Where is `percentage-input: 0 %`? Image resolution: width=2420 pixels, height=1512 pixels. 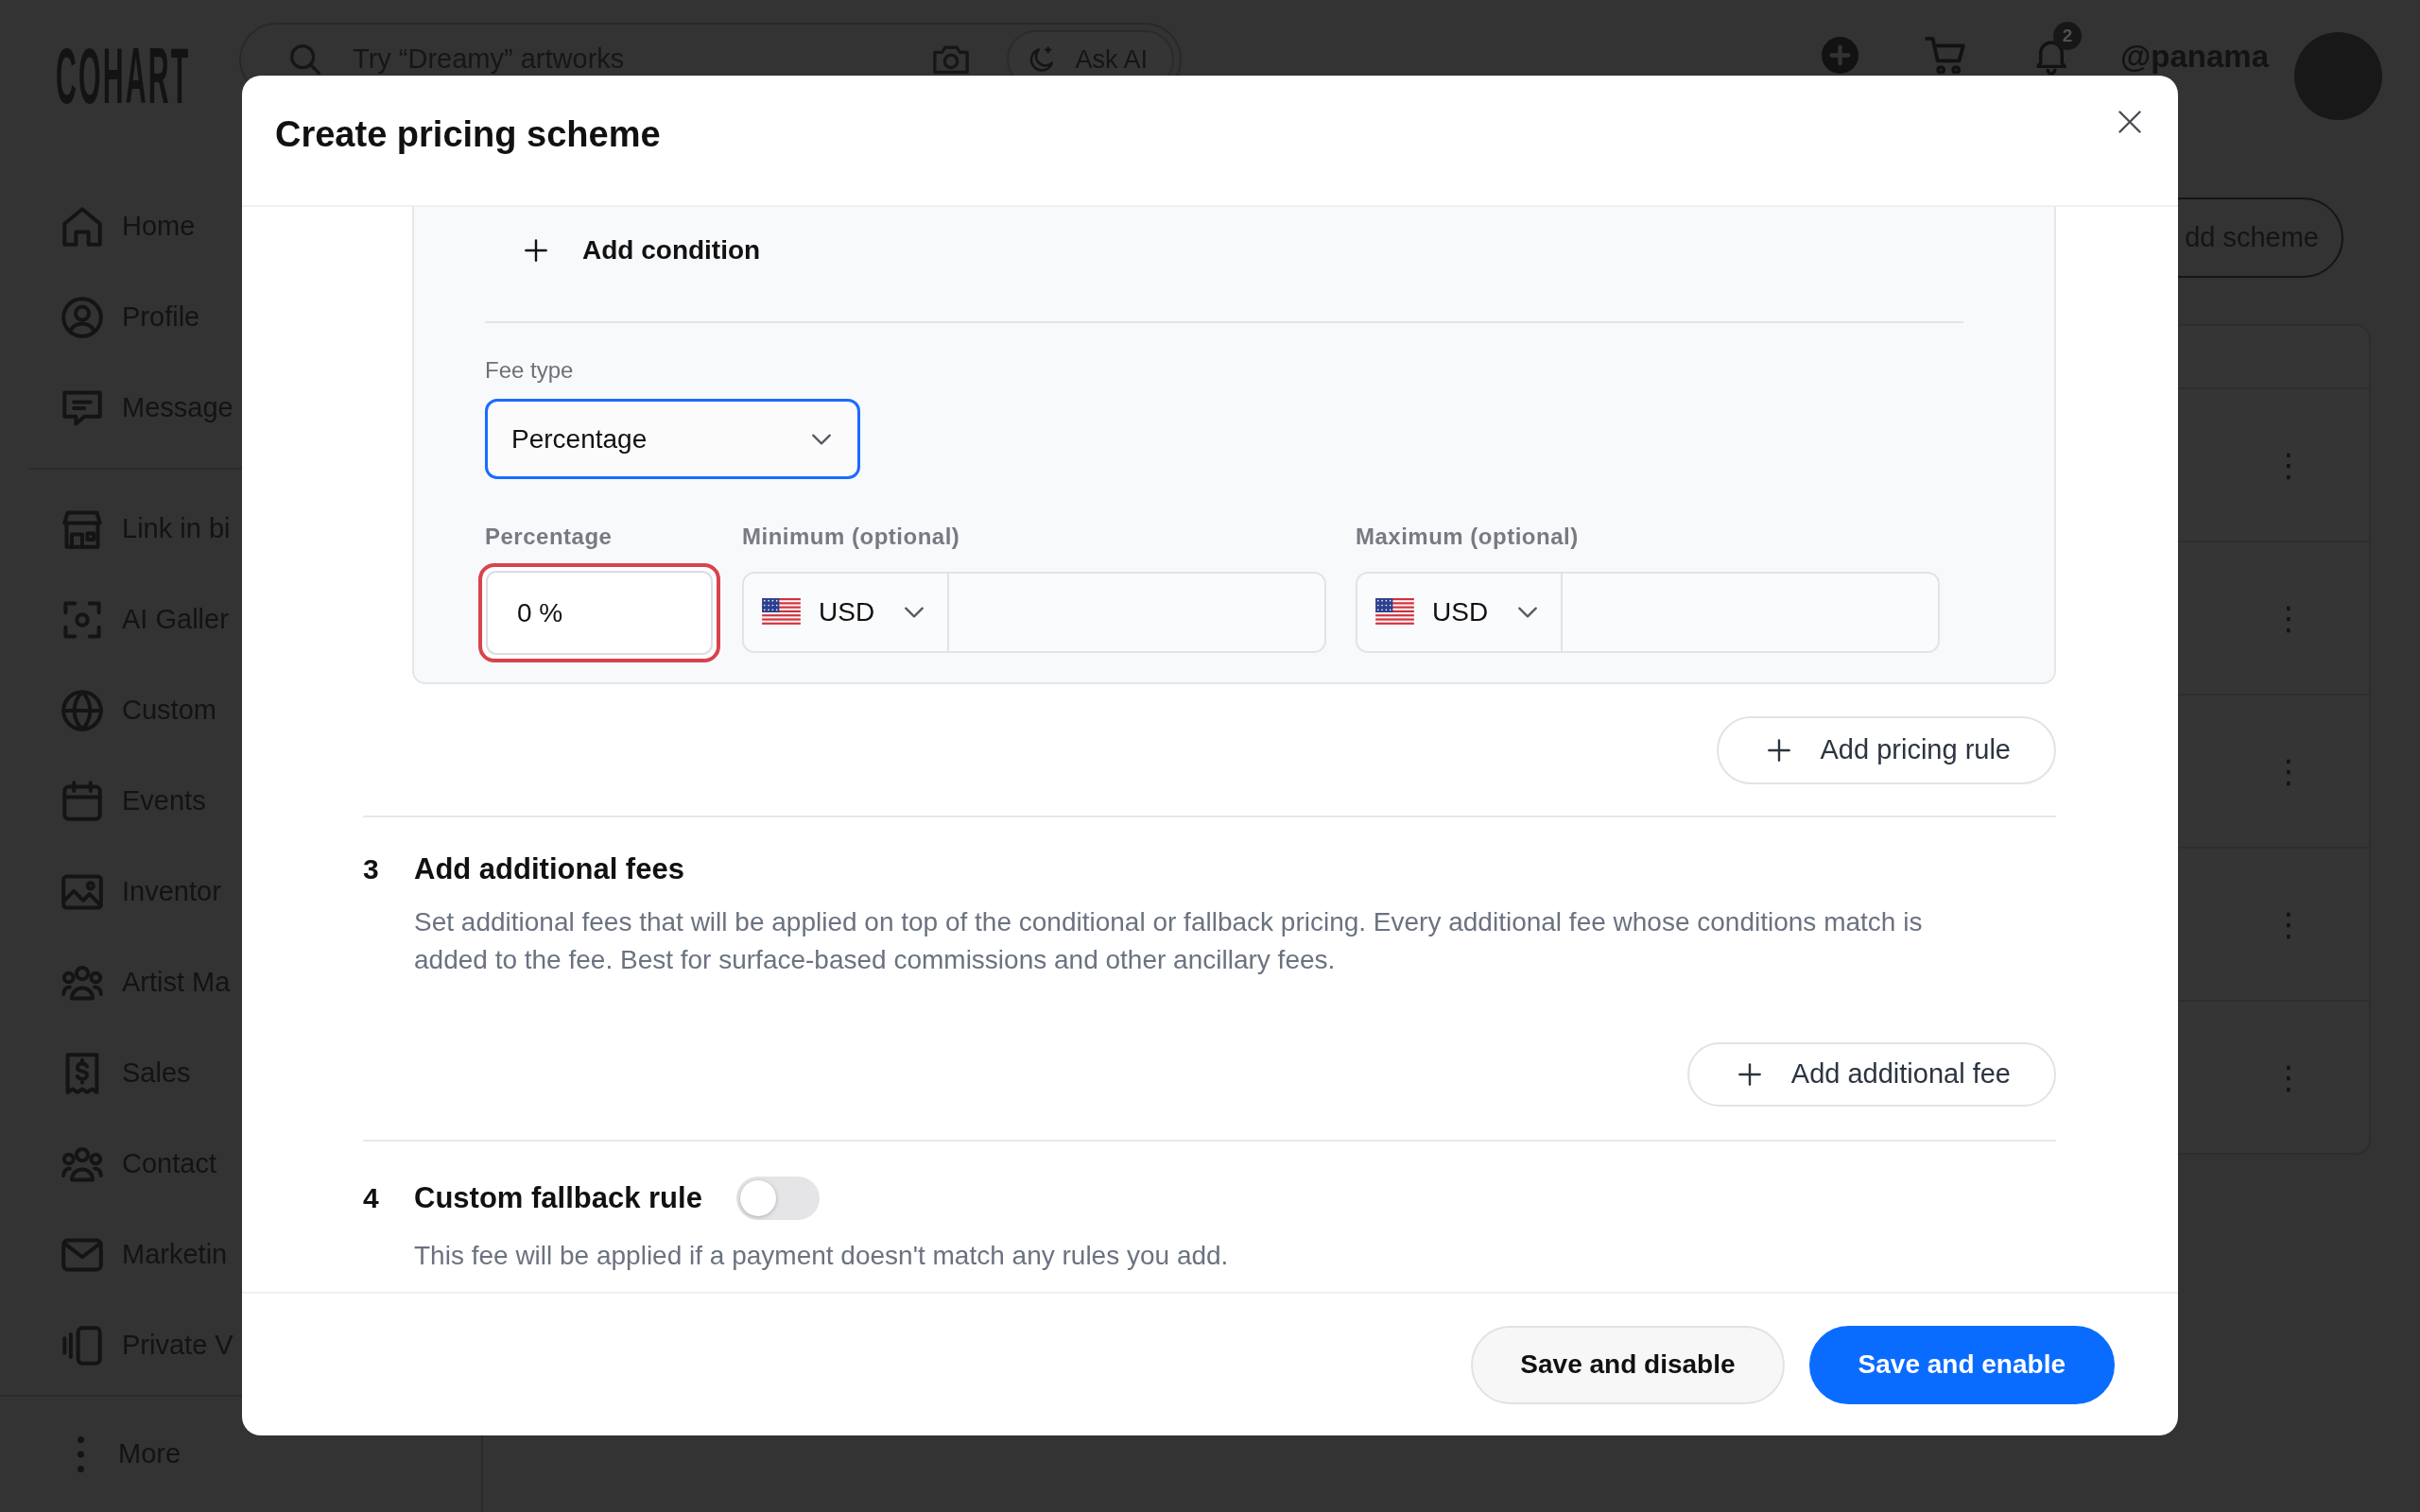 percentage-input: 0 % is located at coordinates (599, 612).